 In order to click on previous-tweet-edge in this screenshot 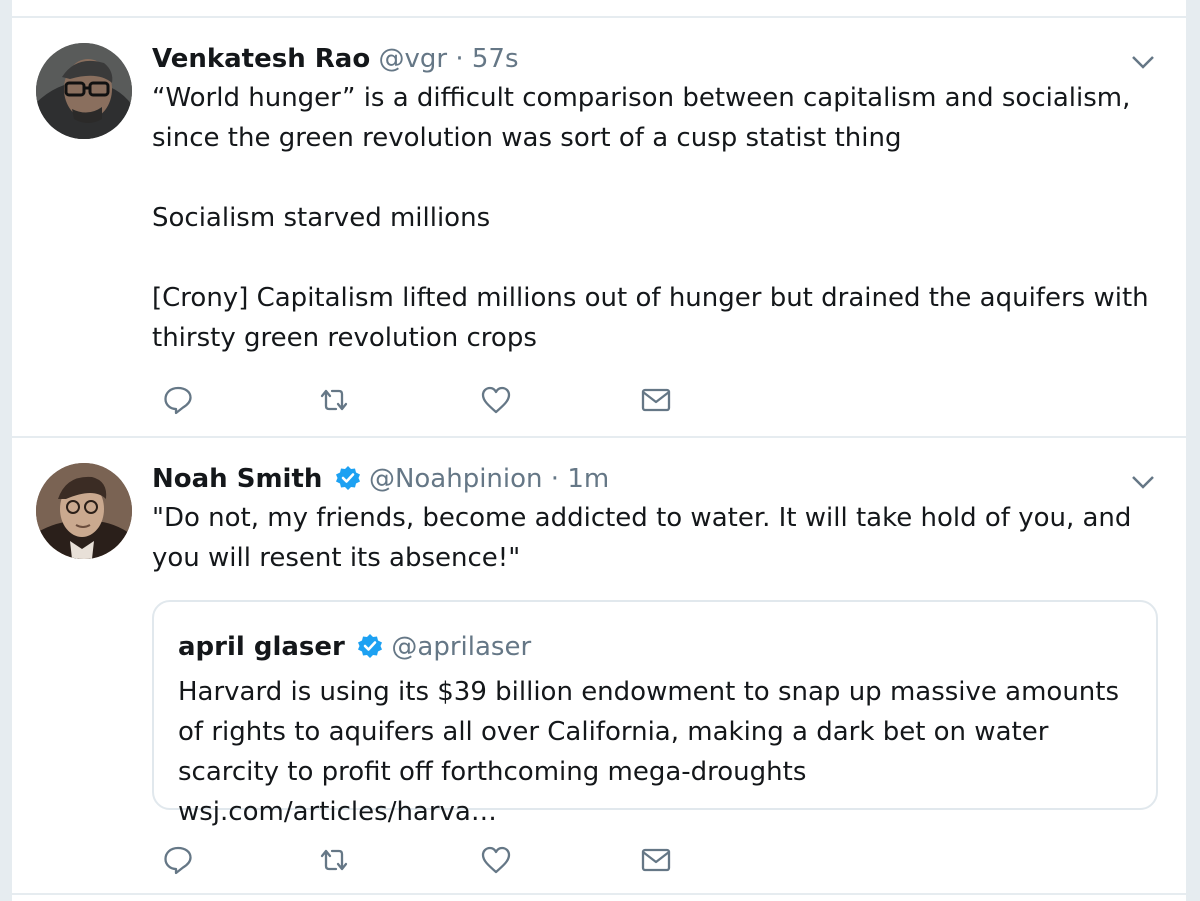, I will do `click(599, 9)`.